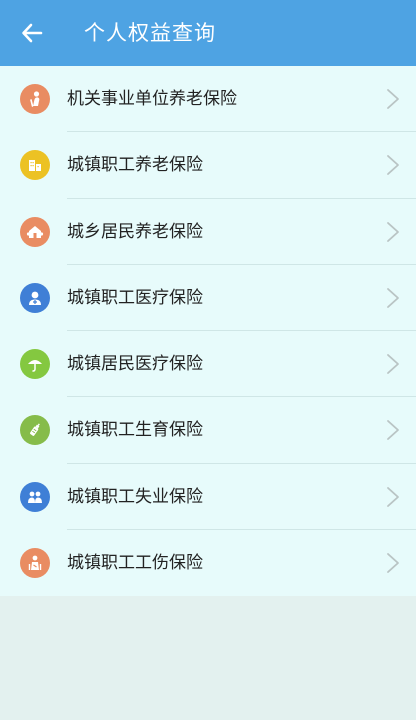 This screenshot has height=720, width=416. What do you see at coordinates (35, 297) in the screenshot?
I see `doctor-icon` at bounding box center [35, 297].